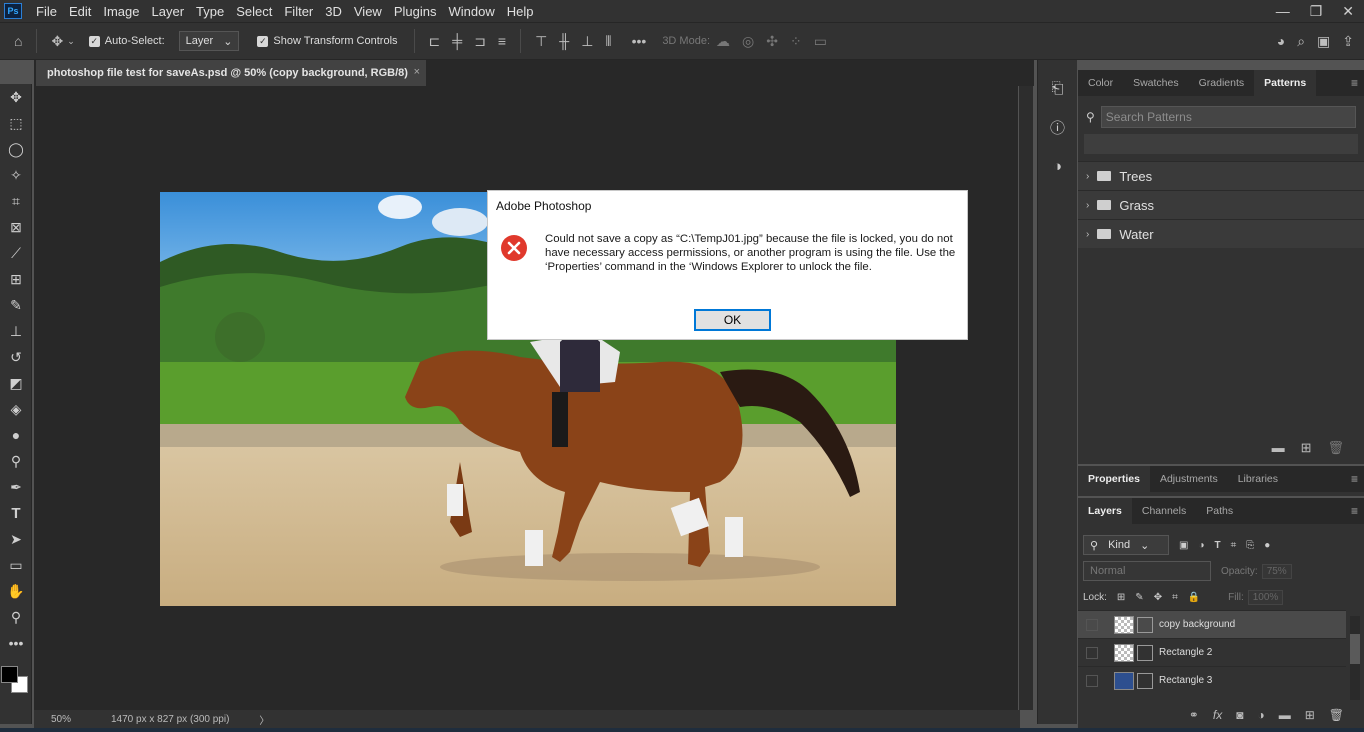 Image resolution: width=1364 pixels, height=732 pixels. I want to click on 3d-slide-icon: ⁘, so click(796, 41).